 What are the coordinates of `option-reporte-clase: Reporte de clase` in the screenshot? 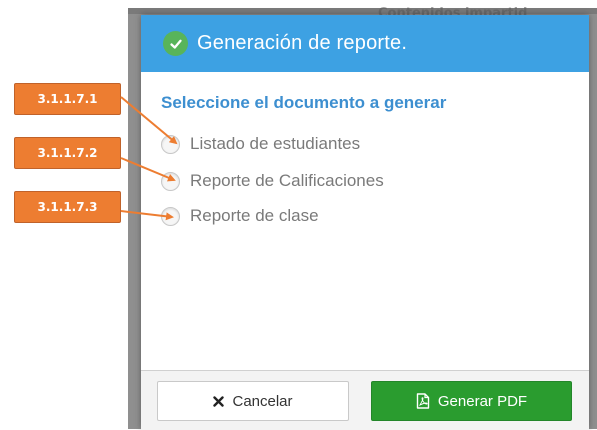 It's located at (240, 216).